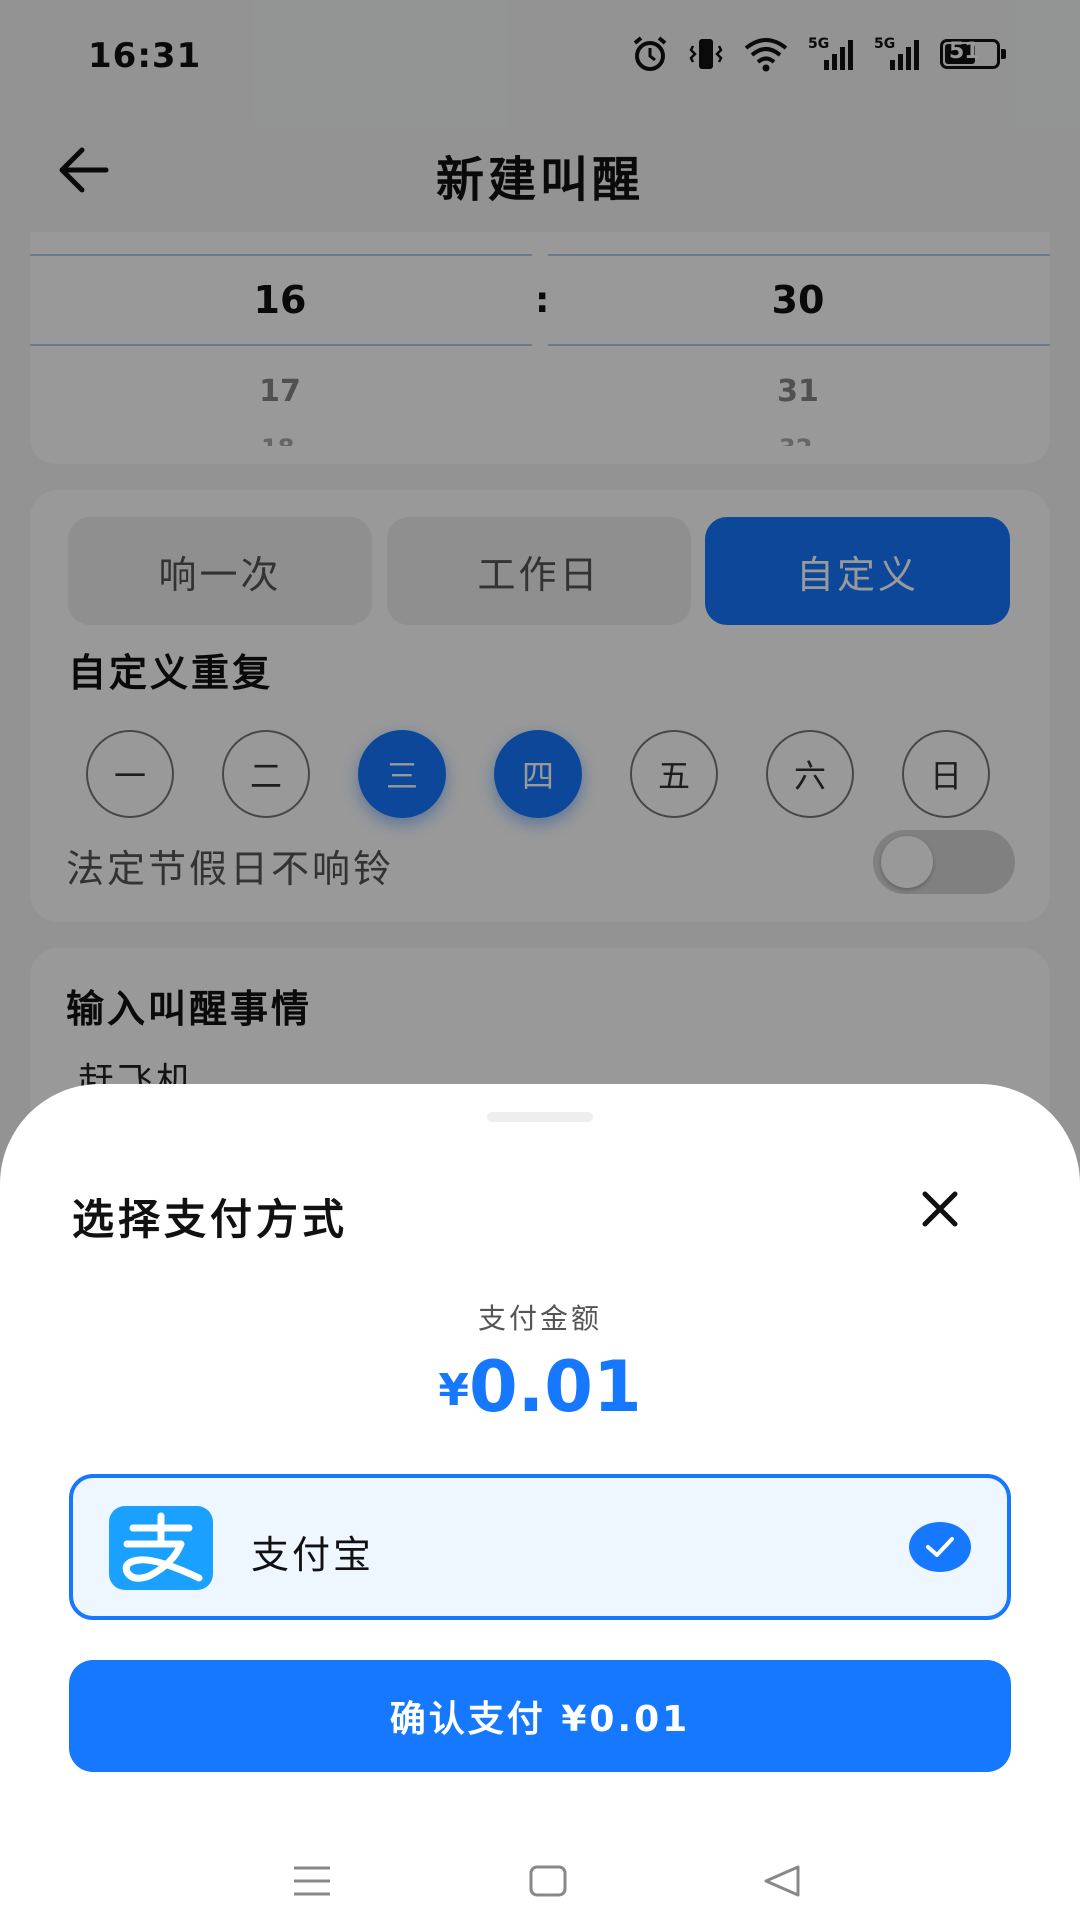 This screenshot has width=1080, height=1920. What do you see at coordinates (313, 1555) in the screenshot?
I see `payment-method-name: 支付宝` at bounding box center [313, 1555].